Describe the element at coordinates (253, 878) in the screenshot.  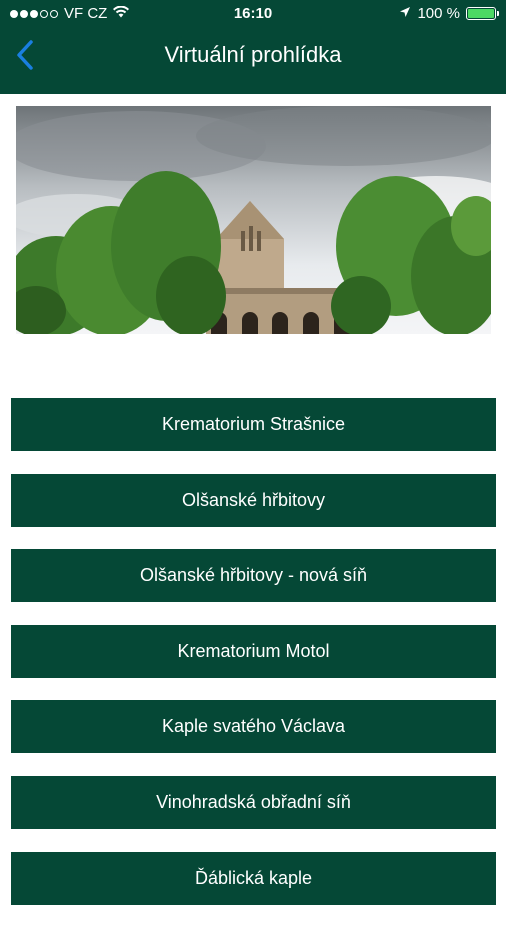
I see `tour-button-dablicka-kaple: Ďáblická kaple` at that location.